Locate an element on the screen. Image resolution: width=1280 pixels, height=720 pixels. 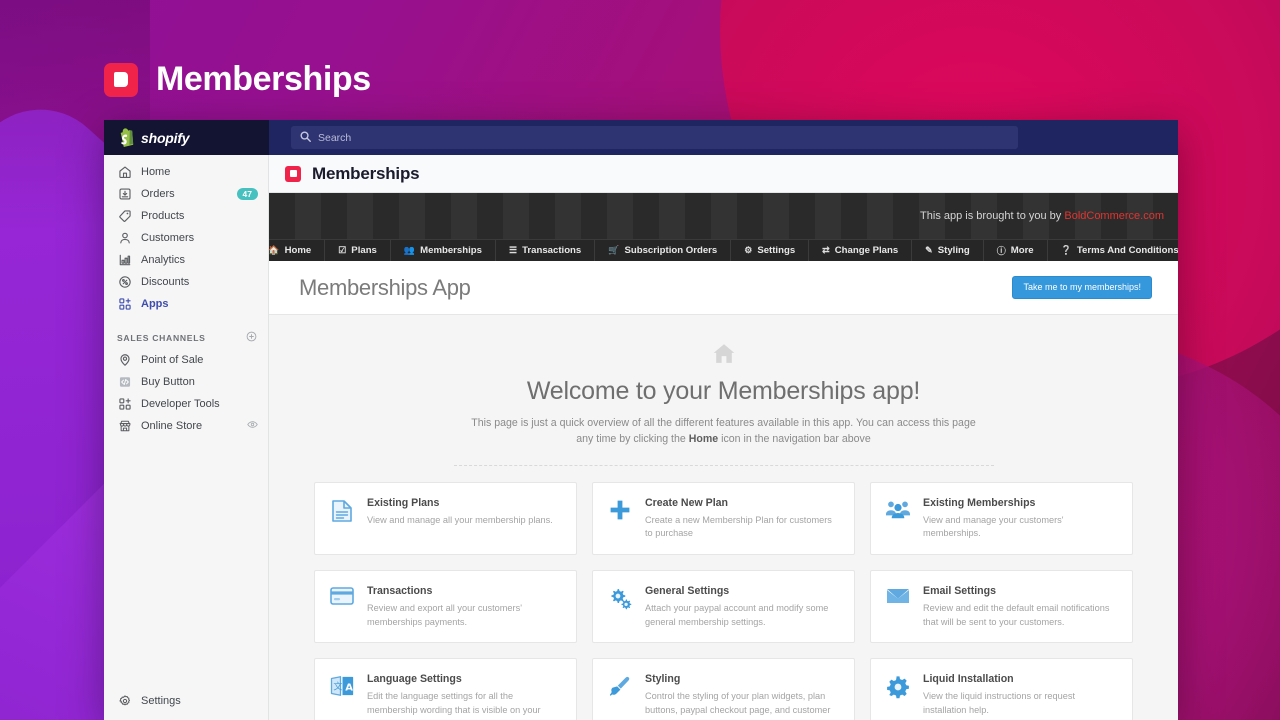
code-brackets-icon is located at coordinates (124, 382).